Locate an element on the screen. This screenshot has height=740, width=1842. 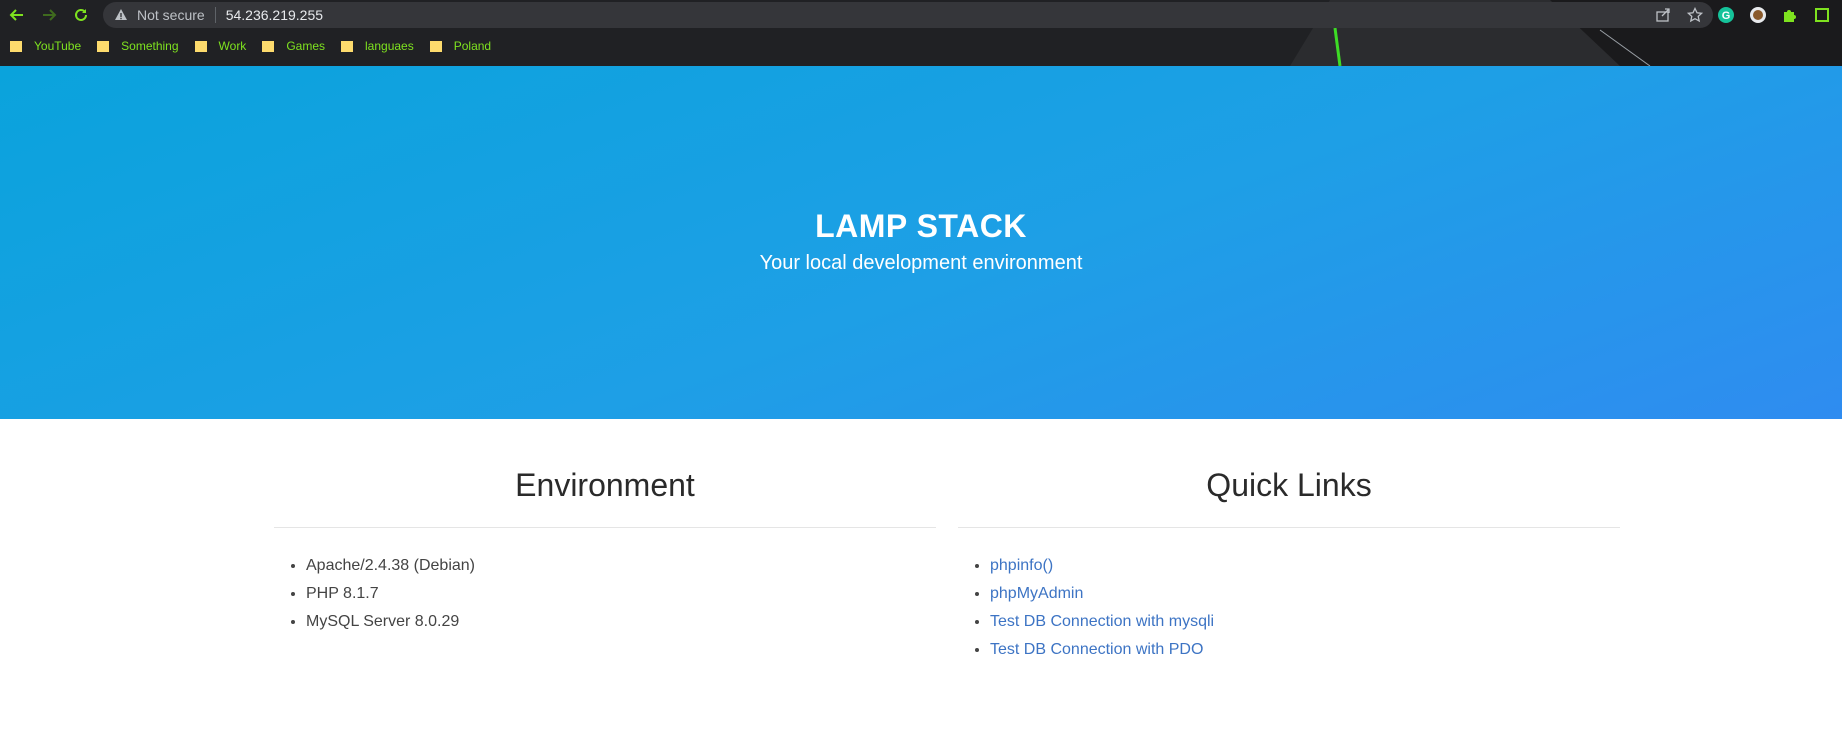
list-item: Test DB Connection with PDO is located at coordinates (1305, 650).